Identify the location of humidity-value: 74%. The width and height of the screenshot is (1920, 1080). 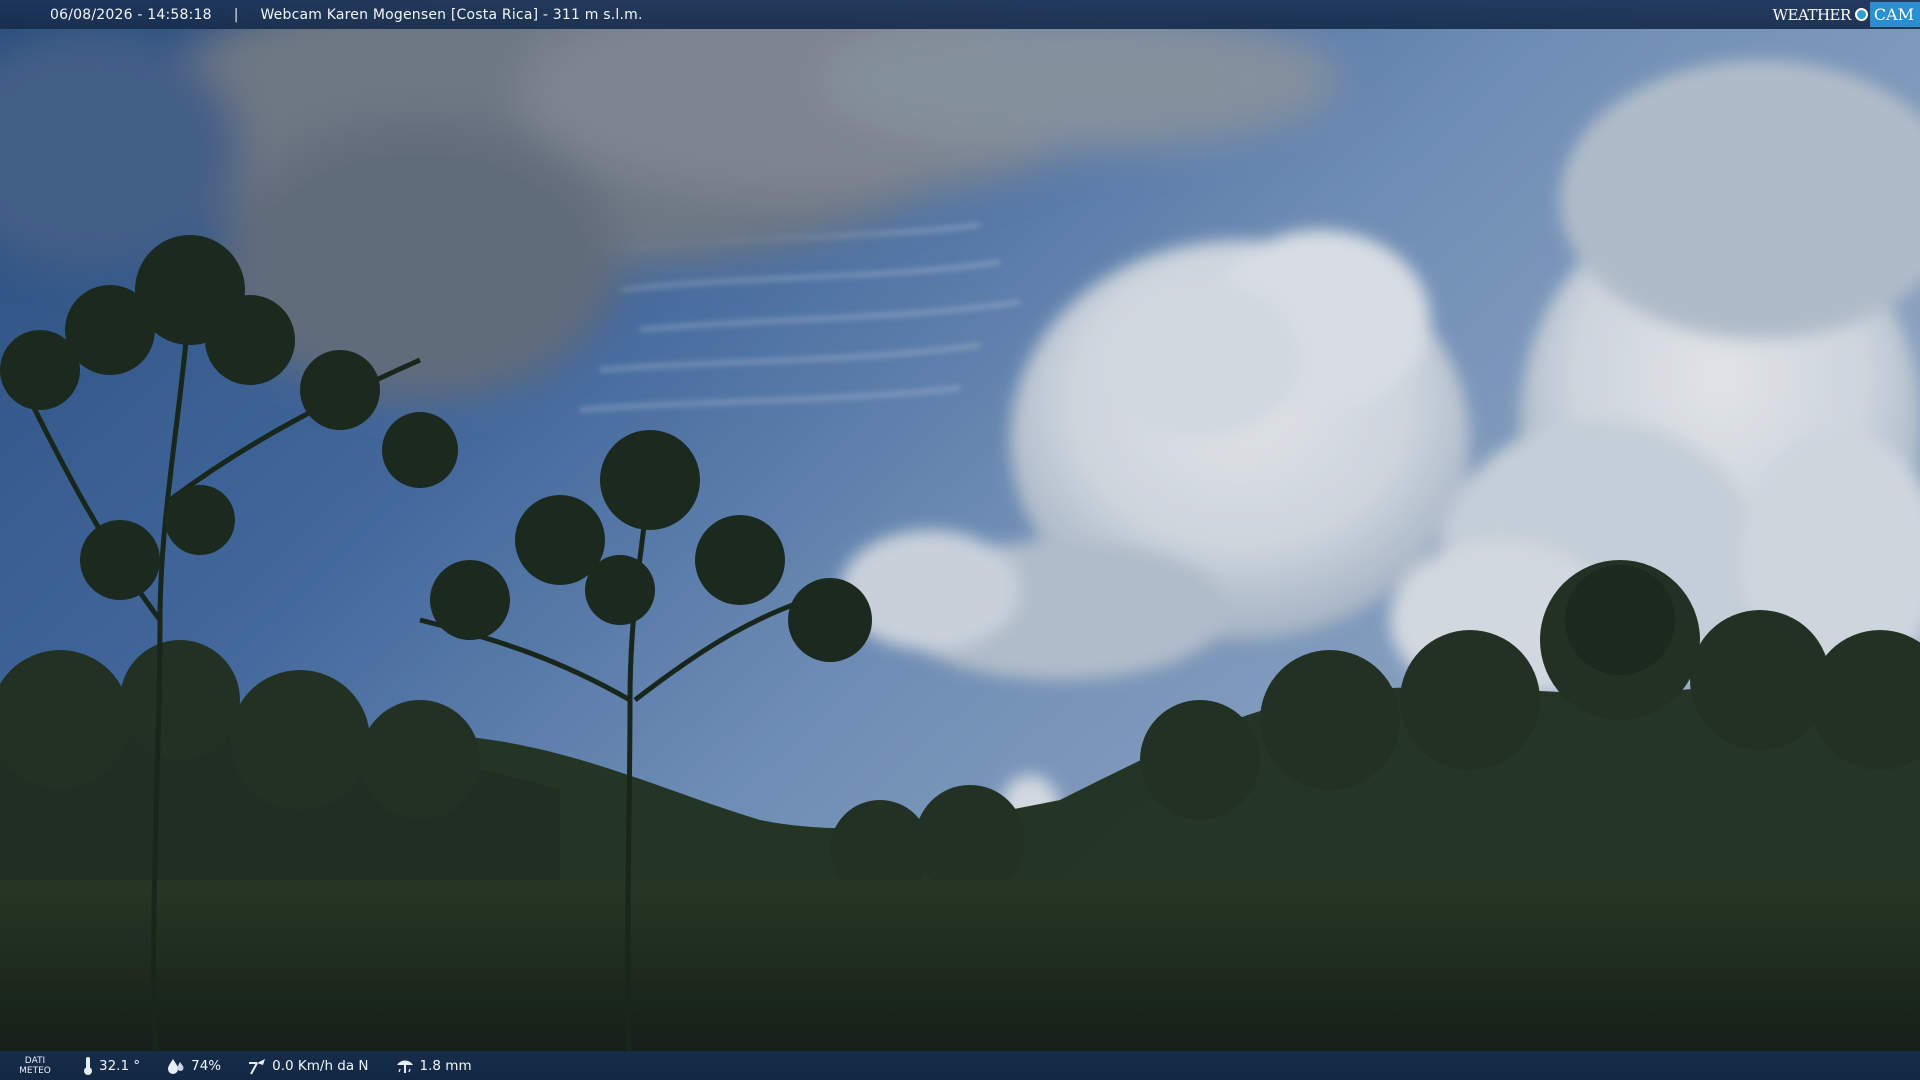
(206, 1065).